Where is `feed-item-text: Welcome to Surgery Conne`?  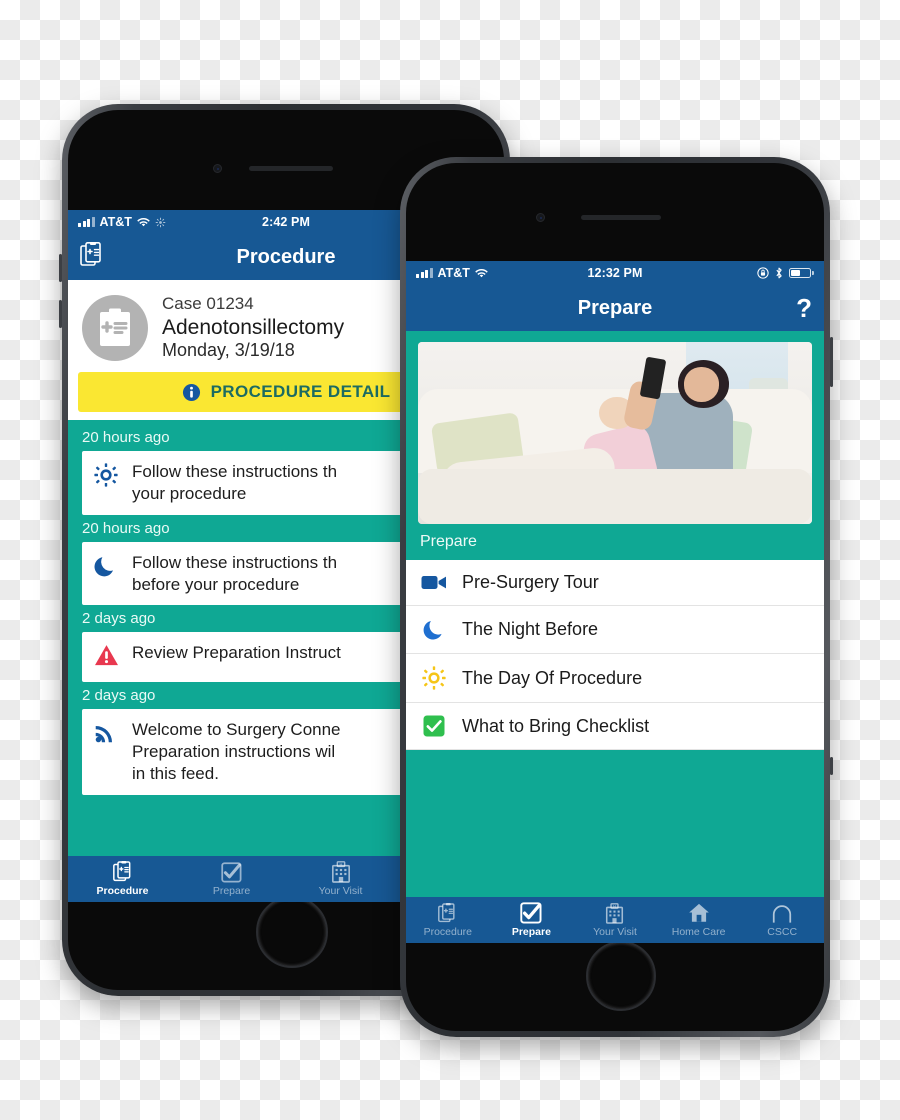 feed-item-text: Welcome to Surgery Conne is located at coordinates (236, 730).